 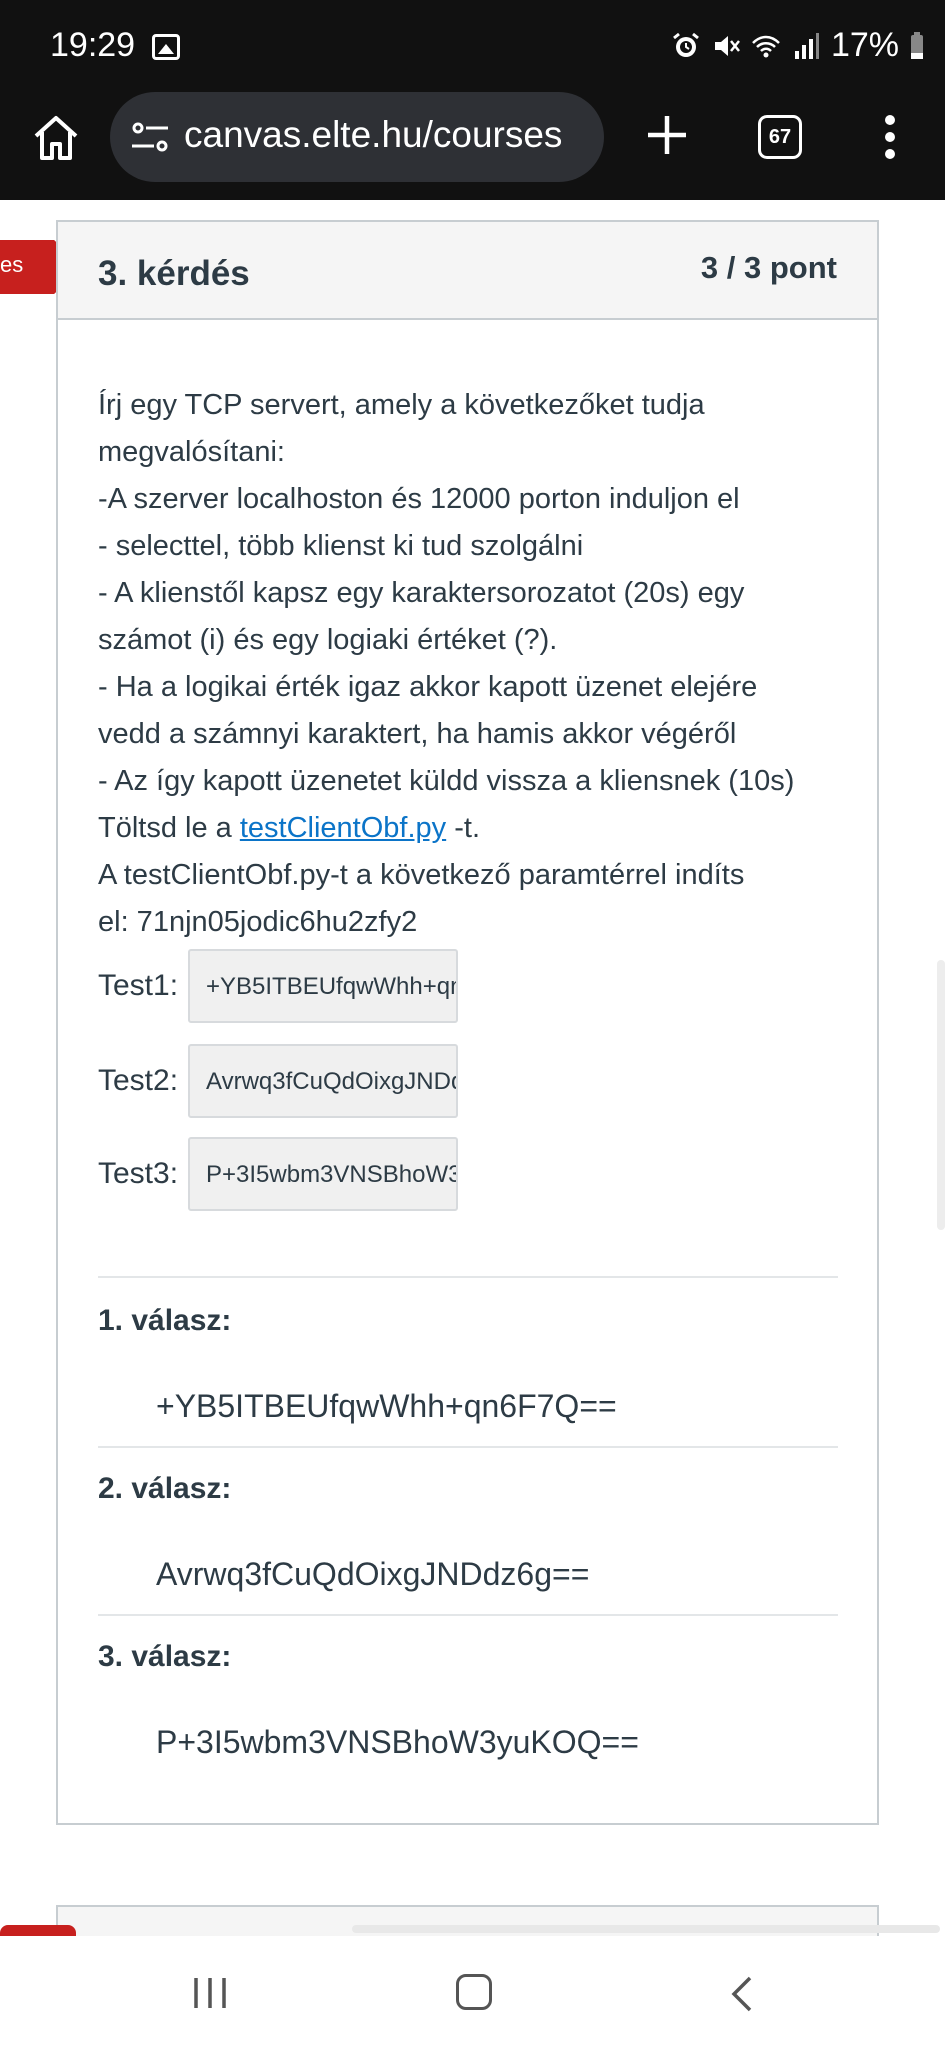 I want to click on tabs-icon: 67, so click(x=780, y=137).